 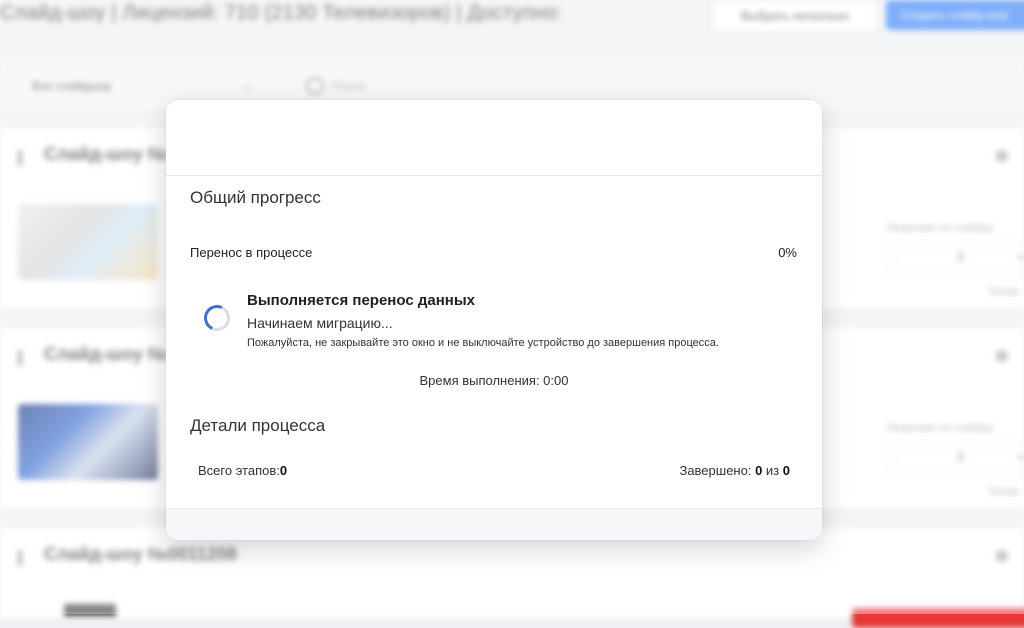 What do you see at coordinates (283, 470) in the screenshot?
I see `total-steps-value: 0` at bounding box center [283, 470].